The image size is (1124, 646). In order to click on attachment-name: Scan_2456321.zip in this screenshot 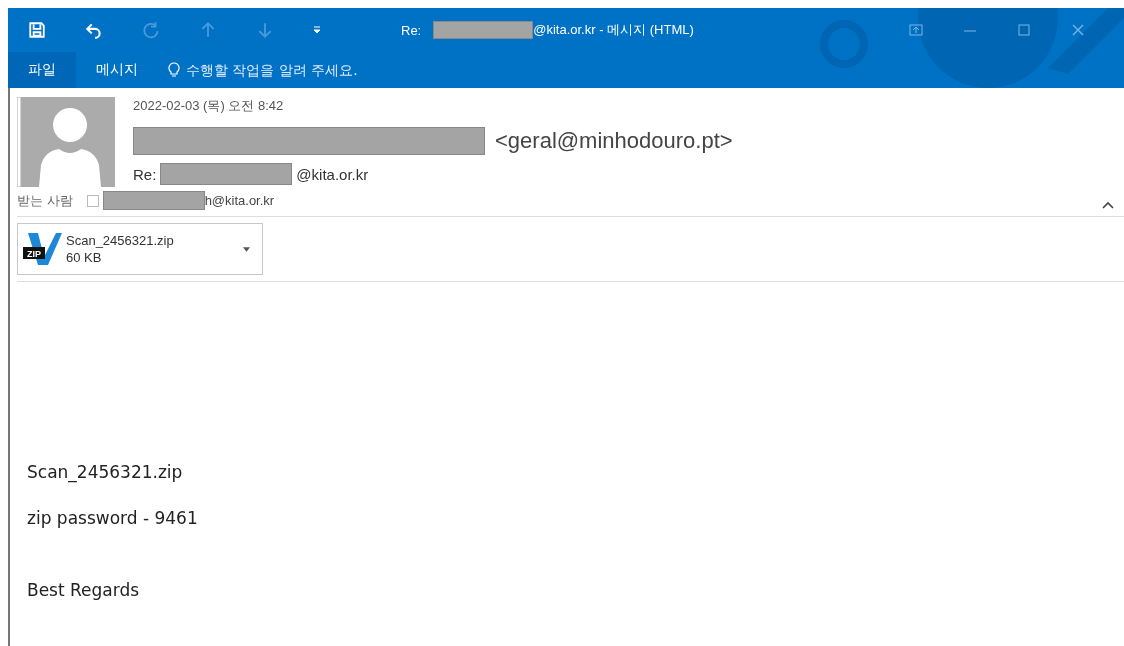, I will do `click(120, 240)`.